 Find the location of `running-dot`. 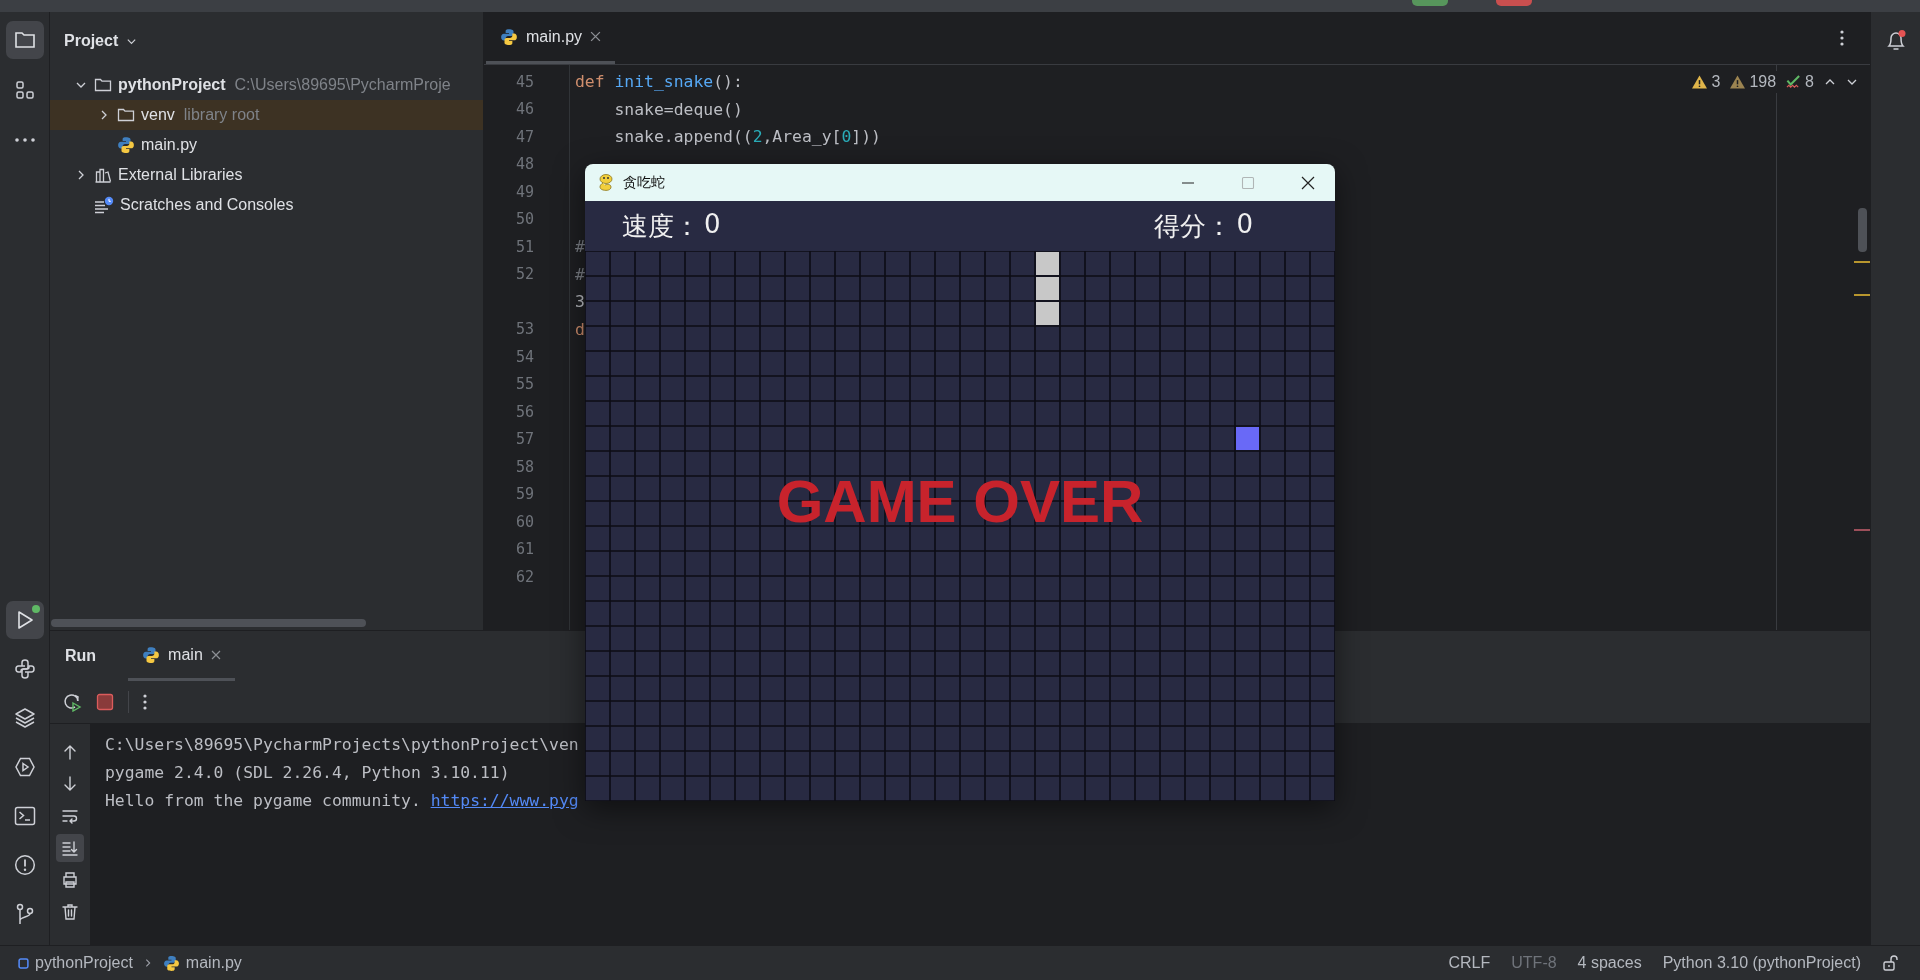

running-dot is located at coordinates (35, 609).